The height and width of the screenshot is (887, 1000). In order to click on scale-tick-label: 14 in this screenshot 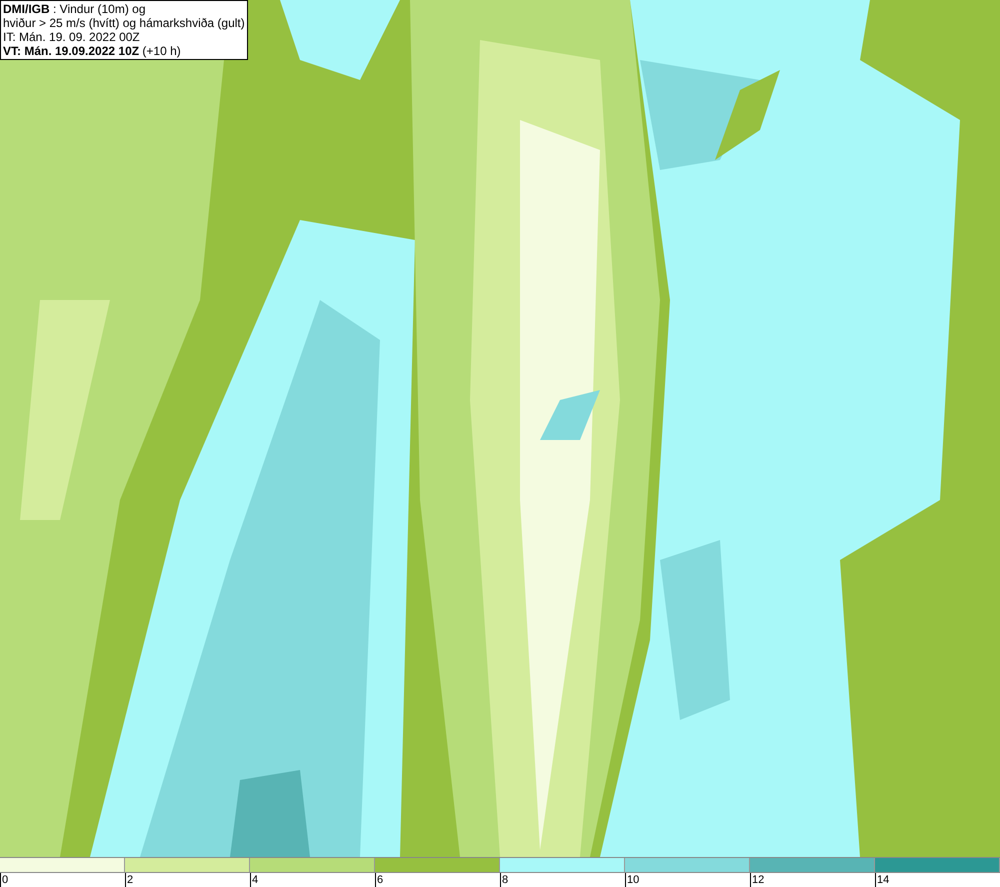, I will do `click(883, 880)`.